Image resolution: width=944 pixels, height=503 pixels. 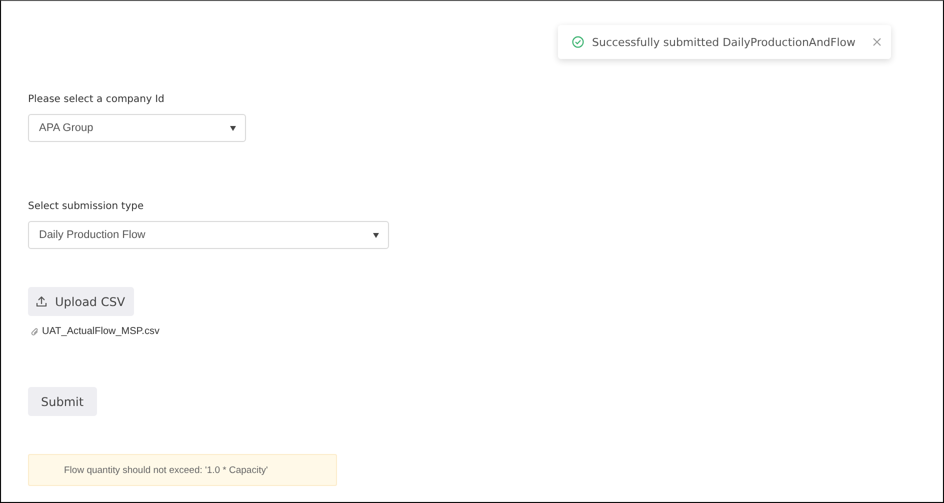 I want to click on toast-message: Successfully submitted DailyProductionAndFlow, so click(x=724, y=42).